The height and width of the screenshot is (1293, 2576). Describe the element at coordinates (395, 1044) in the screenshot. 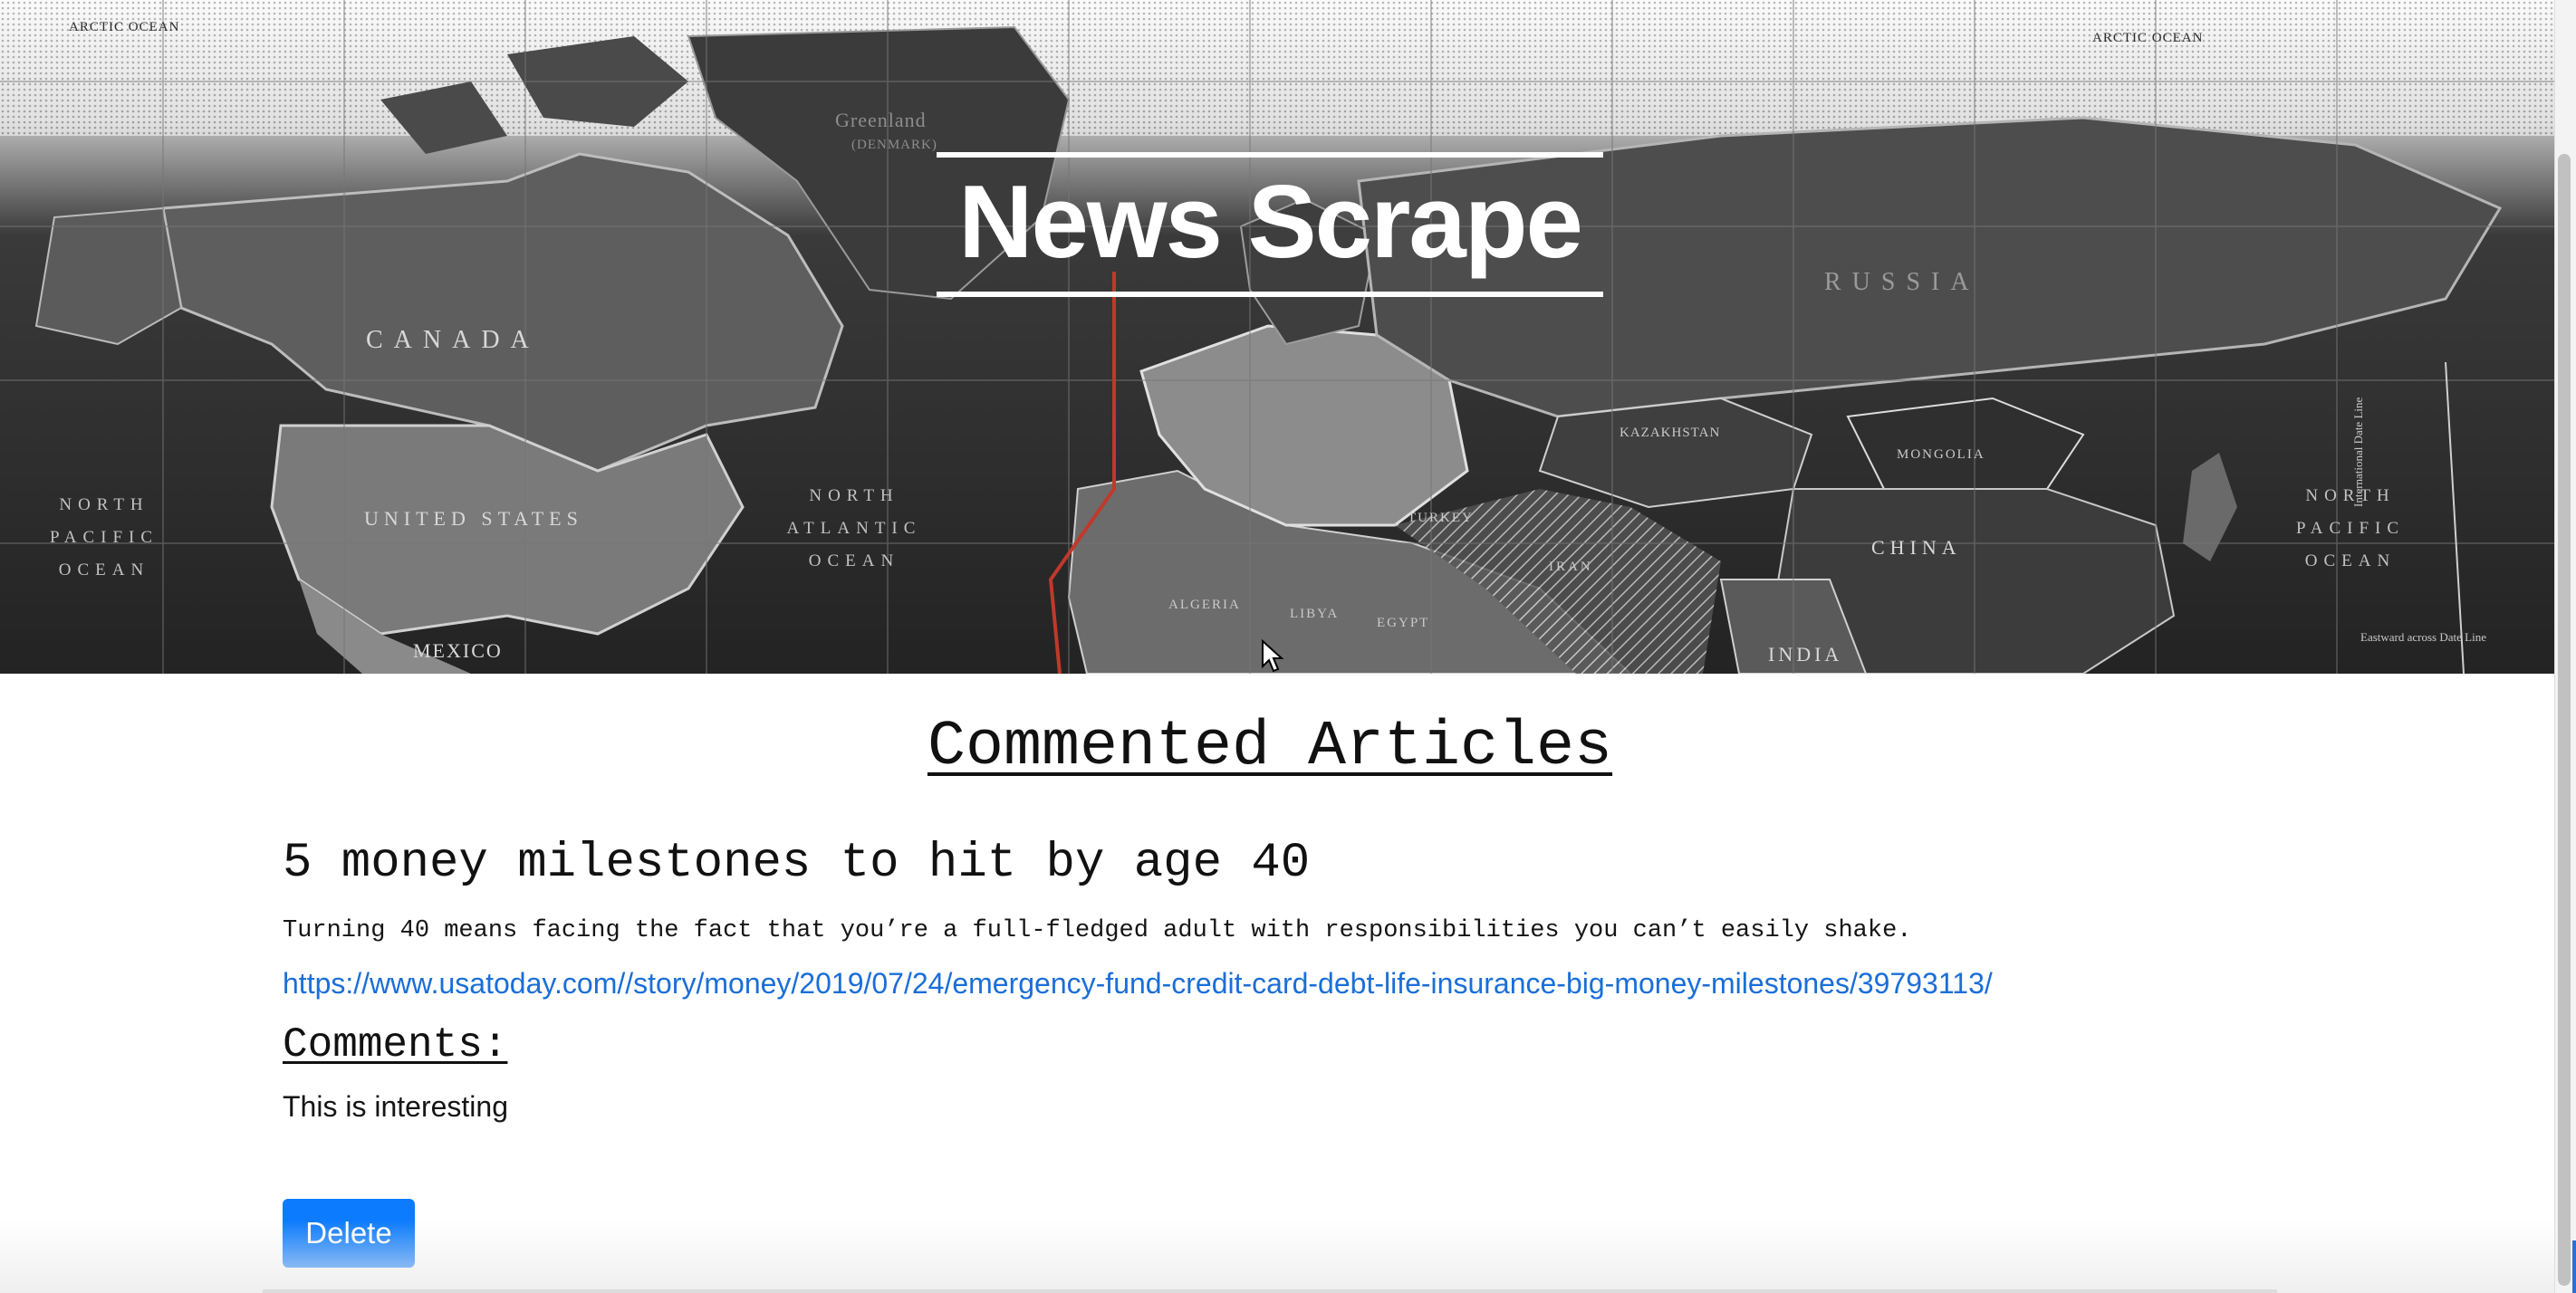

I see `comments-heading: Comments:` at that location.